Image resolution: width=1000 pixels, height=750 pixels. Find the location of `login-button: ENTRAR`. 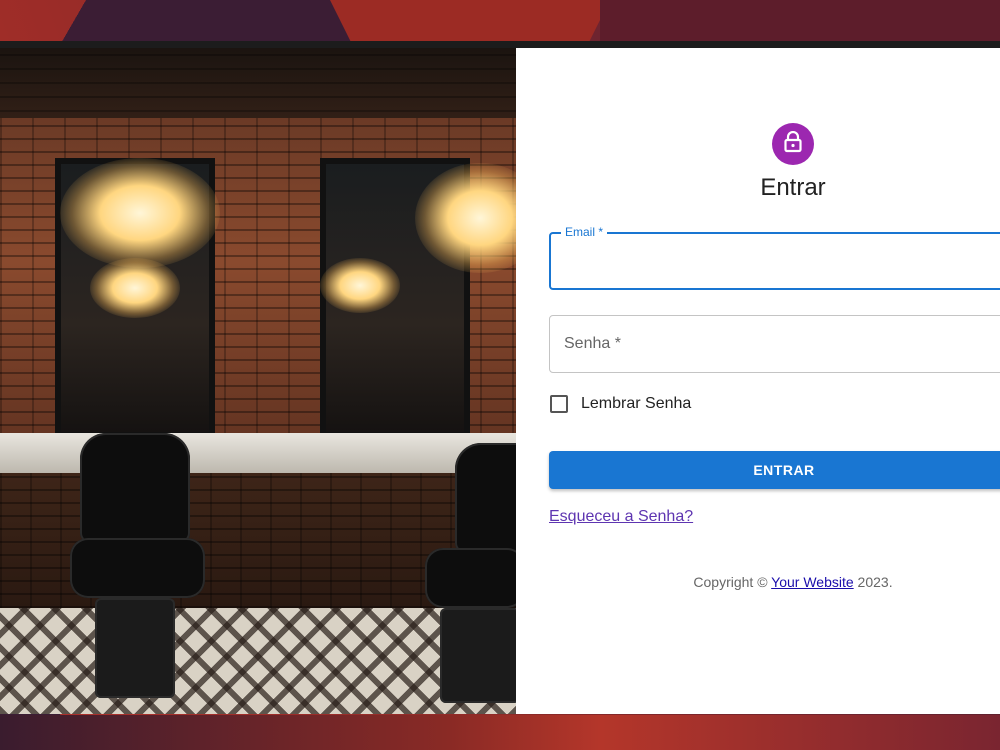

login-button: ENTRAR is located at coordinates (774, 470).